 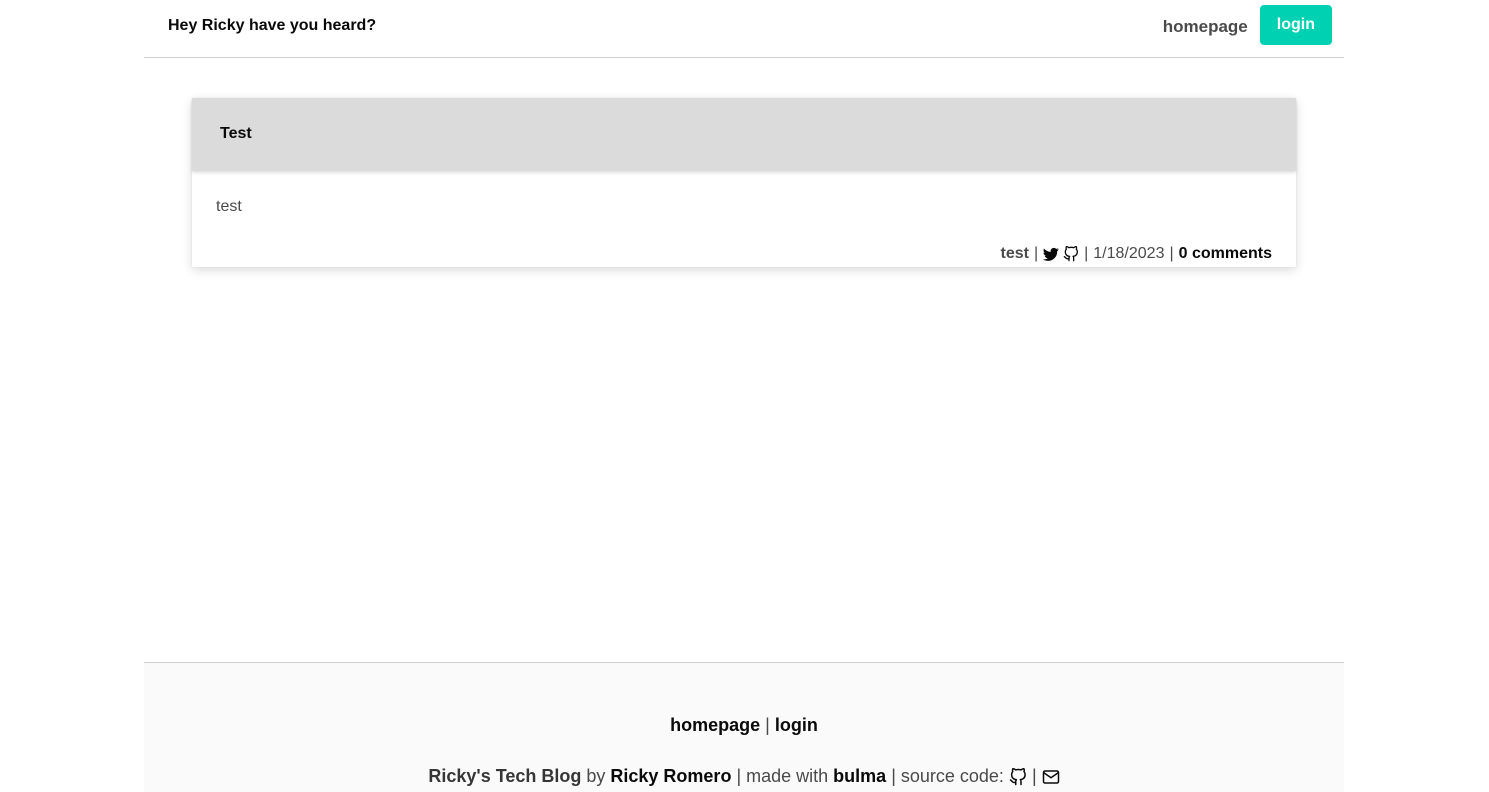 What do you see at coordinates (715, 725) in the screenshot?
I see `footer-homepage-link: homepage` at bounding box center [715, 725].